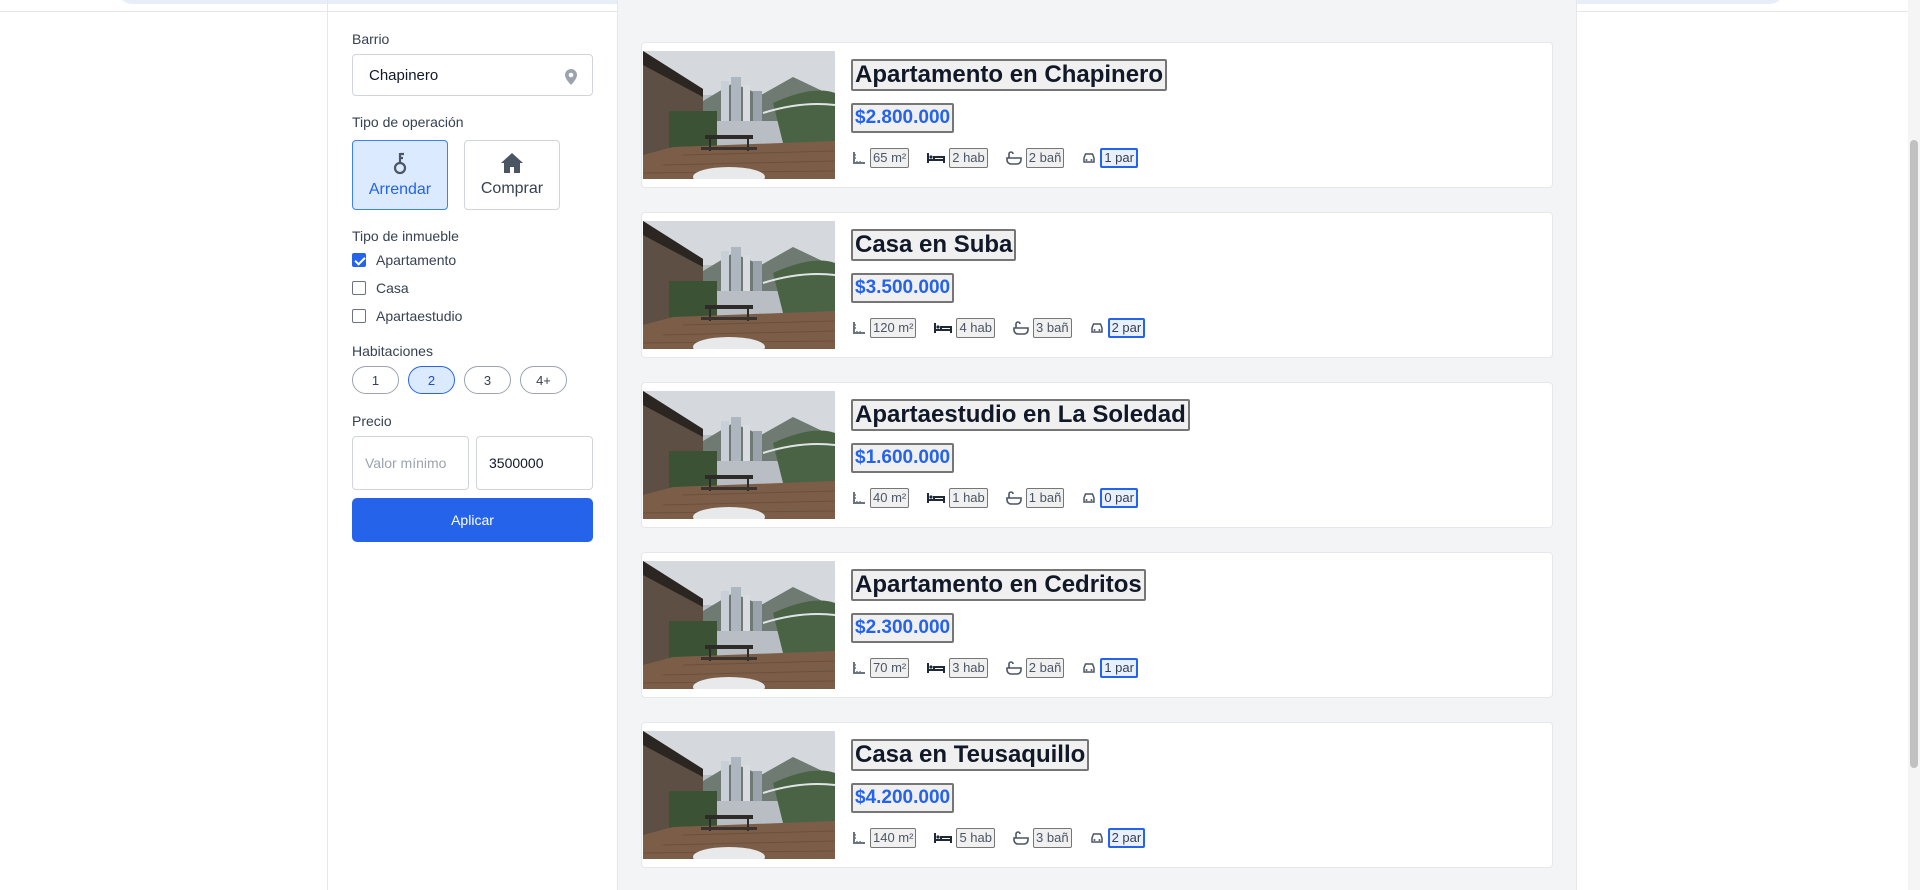 The height and width of the screenshot is (890, 1920). I want to click on parking-value: 1 par, so click(1119, 158).